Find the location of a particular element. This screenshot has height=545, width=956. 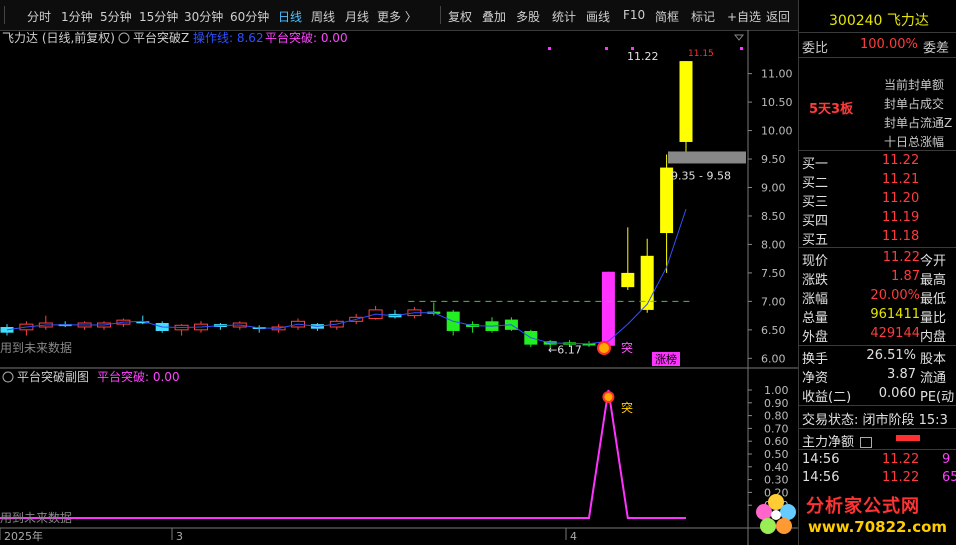

tick-price: 11.22 is located at coordinates (901, 477).